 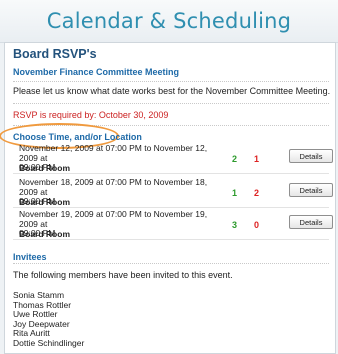 I want to click on app-header: Calendar & Scheduling, so click(x=169, y=21).